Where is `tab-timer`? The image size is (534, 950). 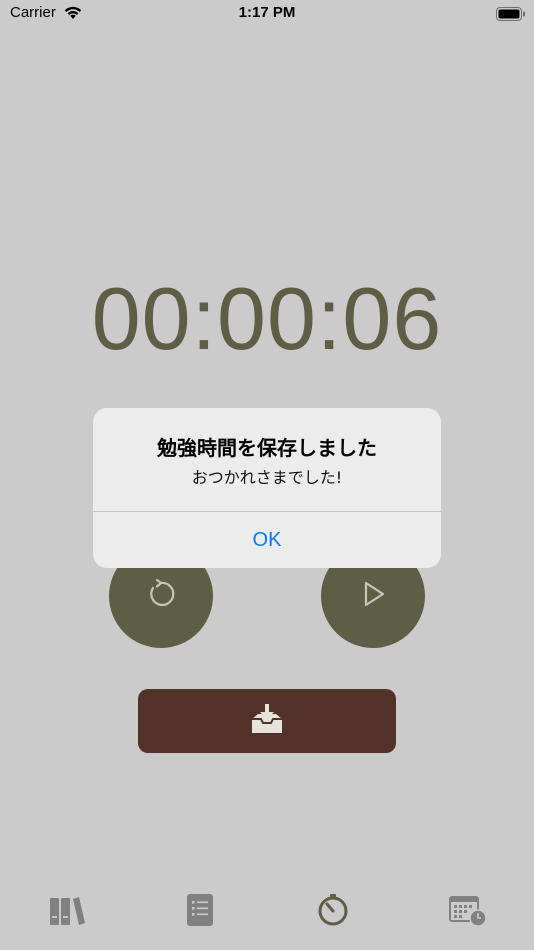 tab-timer is located at coordinates (333, 912).